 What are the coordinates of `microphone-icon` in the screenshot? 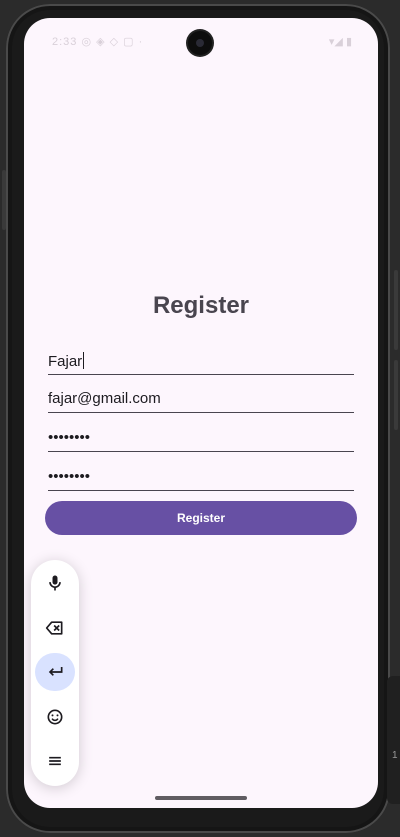 It's located at (55, 583).